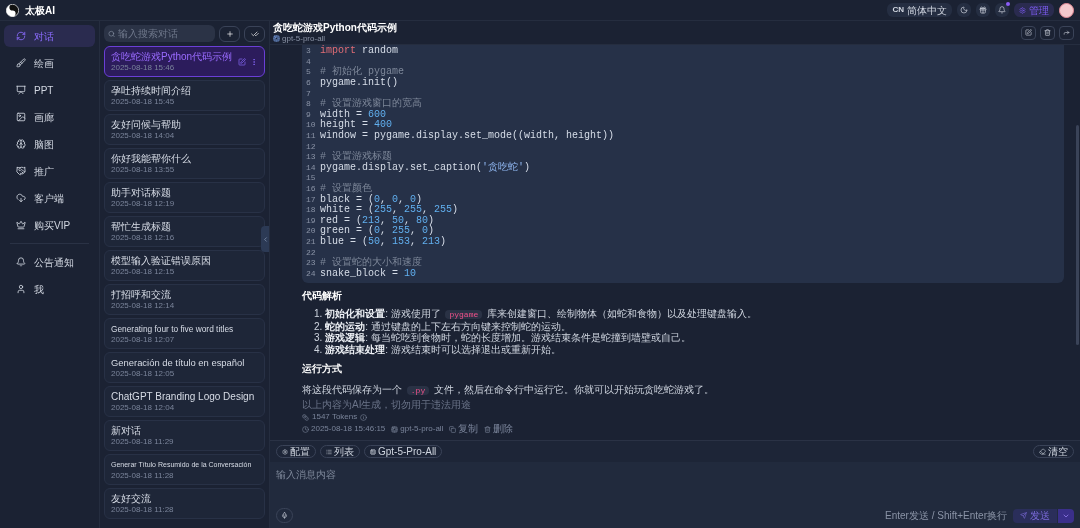  Describe the element at coordinates (21, 198) in the screenshot. I see `cloud-download-icon` at that location.